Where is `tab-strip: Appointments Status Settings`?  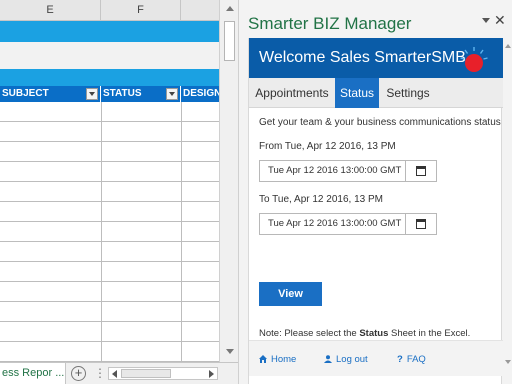
tab-strip: Appointments Status Settings is located at coordinates (376, 93).